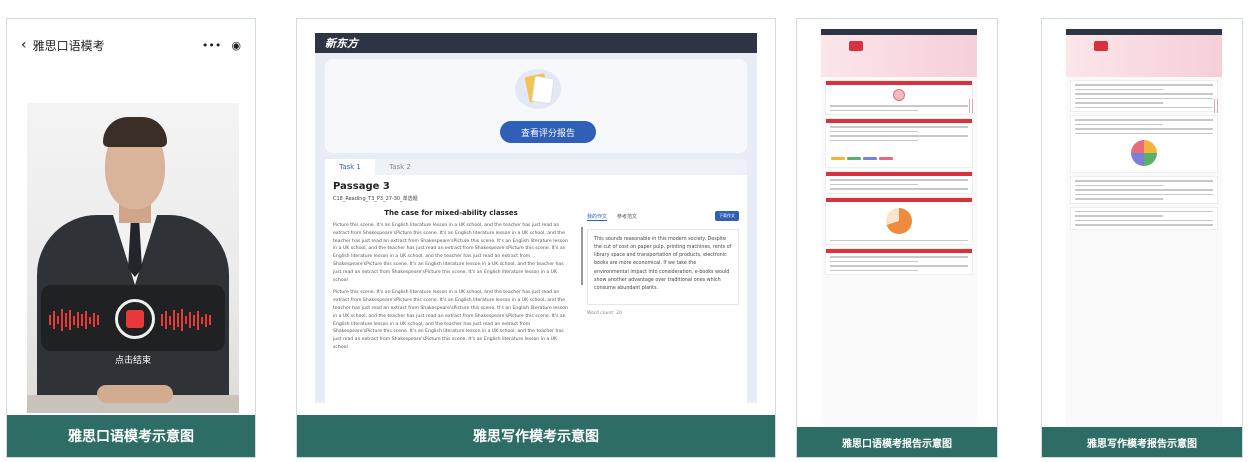  I want to click on tag-row, so click(899, 155).